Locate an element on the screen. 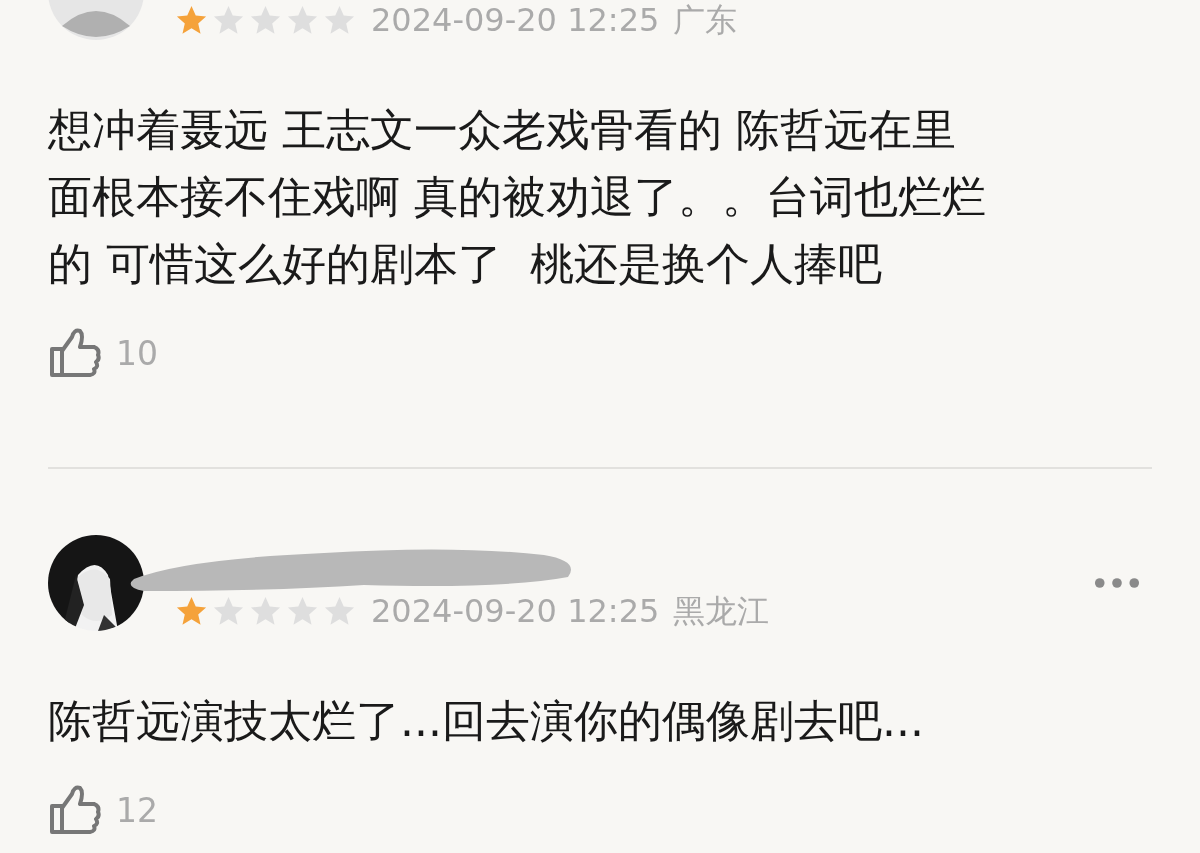 The image size is (1200, 853). more-icon is located at coordinates (1117, 583).